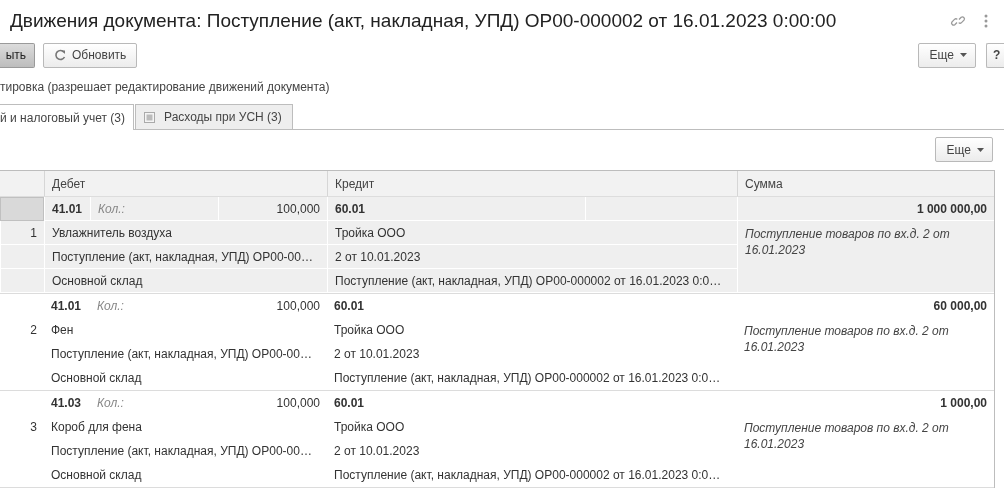 The image size is (1004, 493). What do you see at coordinates (17, 55) in the screenshot?
I see `toolbar-button: ыть` at bounding box center [17, 55].